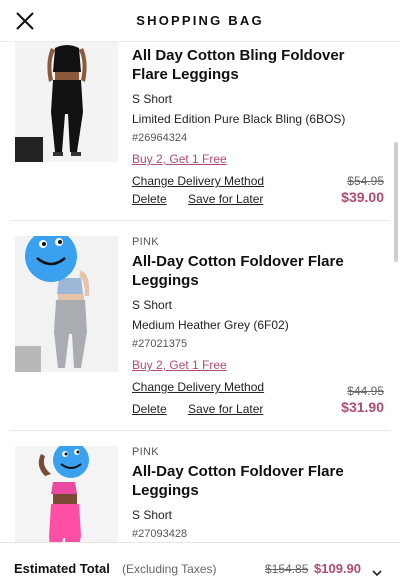 The width and height of the screenshot is (400, 587). Describe the element at coordinates (362, 407) in the screenshot. I see `sale-price: $31.90` at that location.